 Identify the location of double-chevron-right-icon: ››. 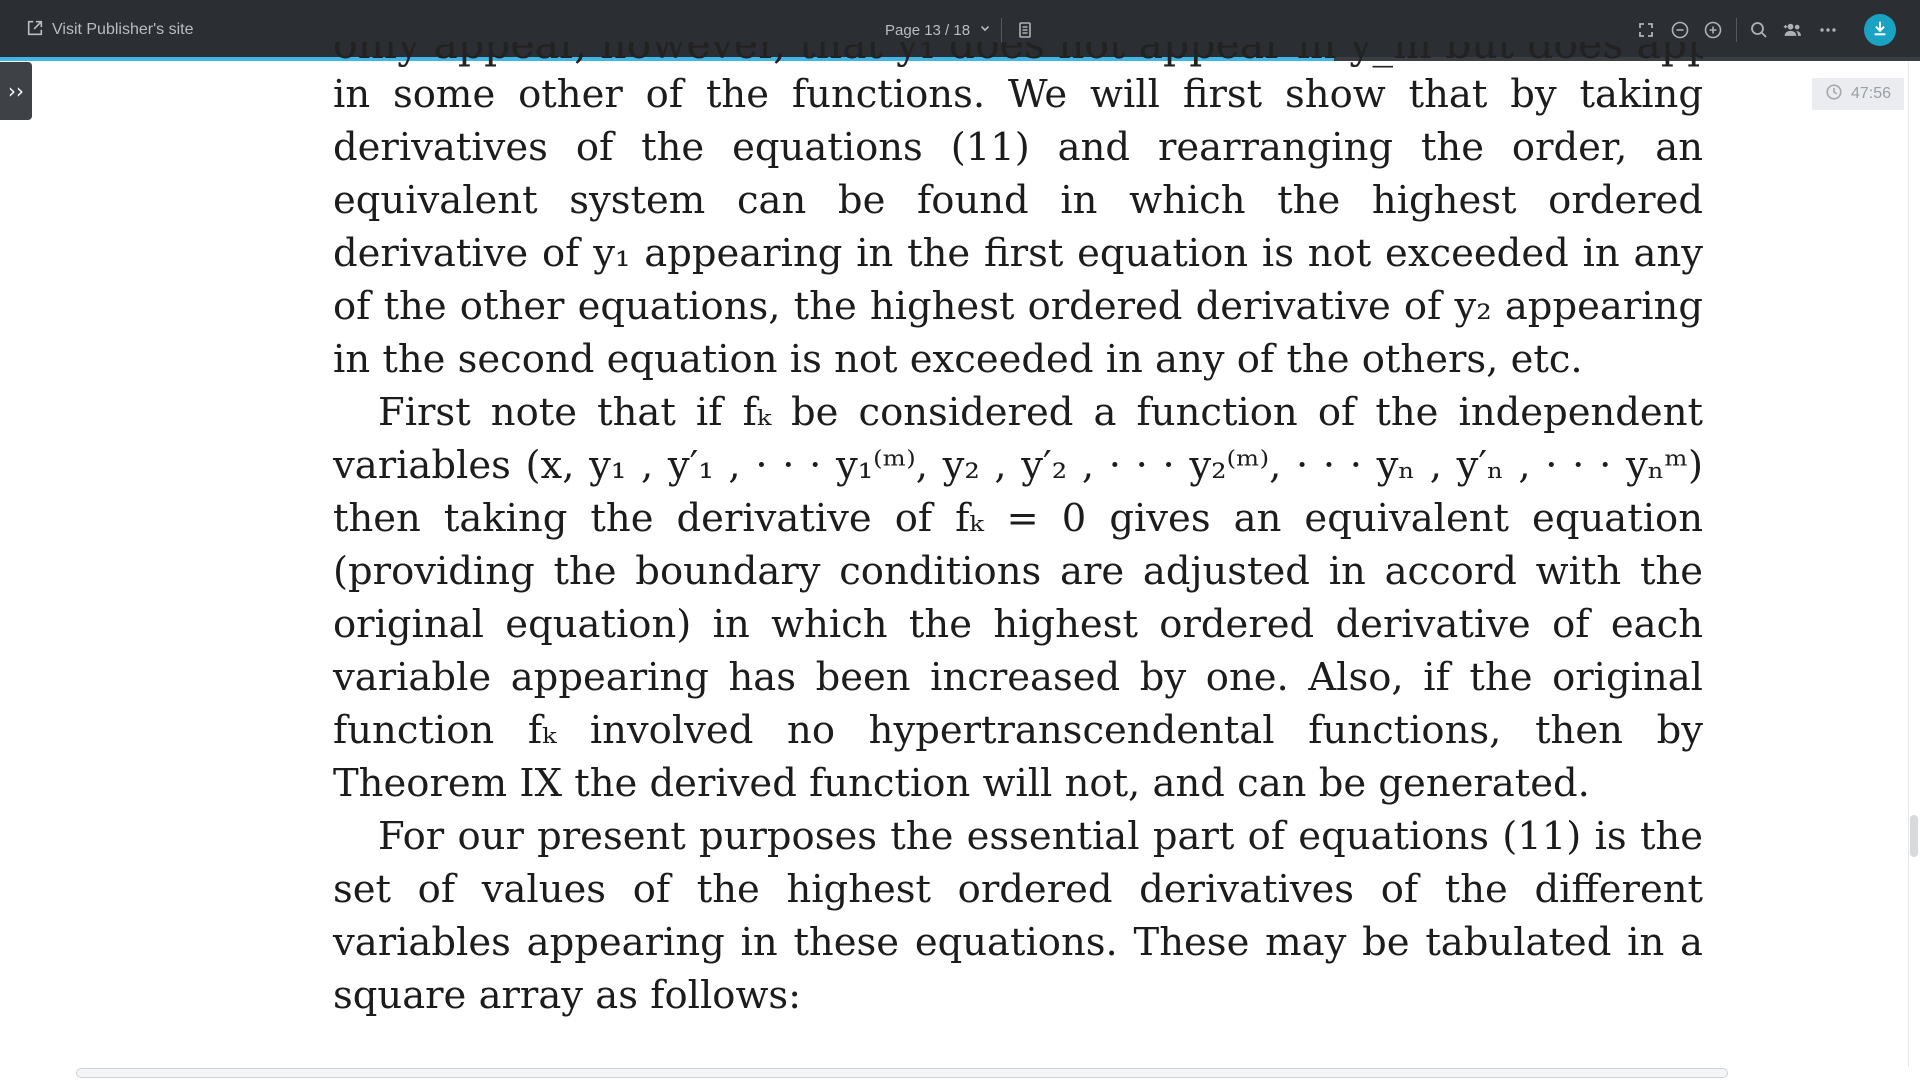
(16, 91).